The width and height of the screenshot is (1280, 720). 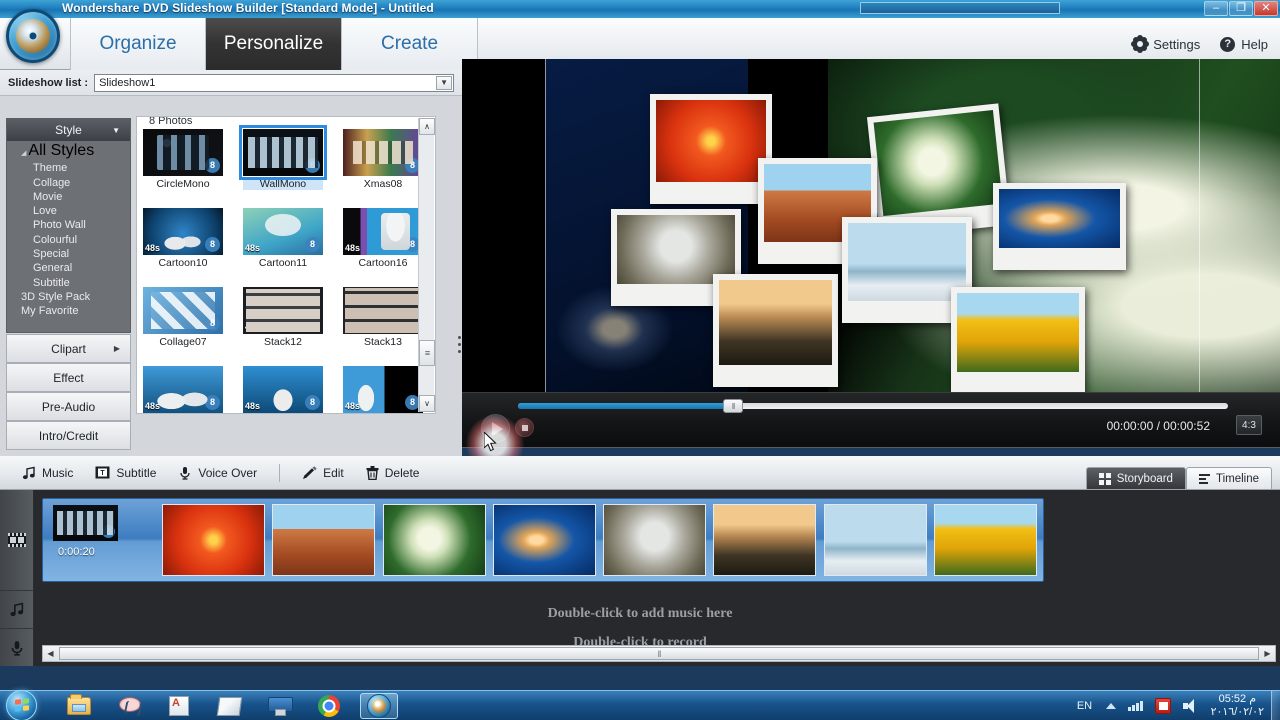 What do you see at coordinates (68, 377) in the screenshot?
I see `sidebar-button-effect: Effect` at bounding box center [68, 377].